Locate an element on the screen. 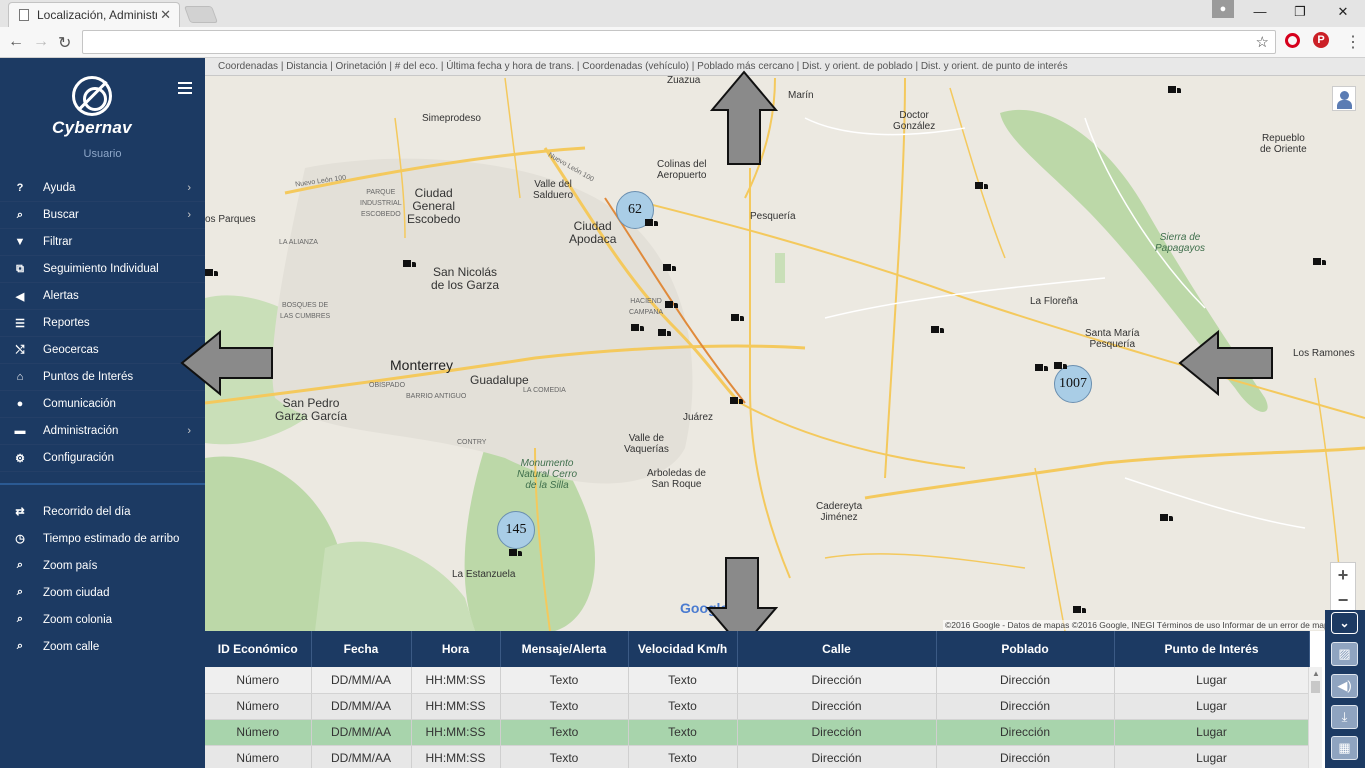 The image size is (1365, 768). sidebar-item-comunicacion: ● Comunicación is located at coordinates (102, 404).